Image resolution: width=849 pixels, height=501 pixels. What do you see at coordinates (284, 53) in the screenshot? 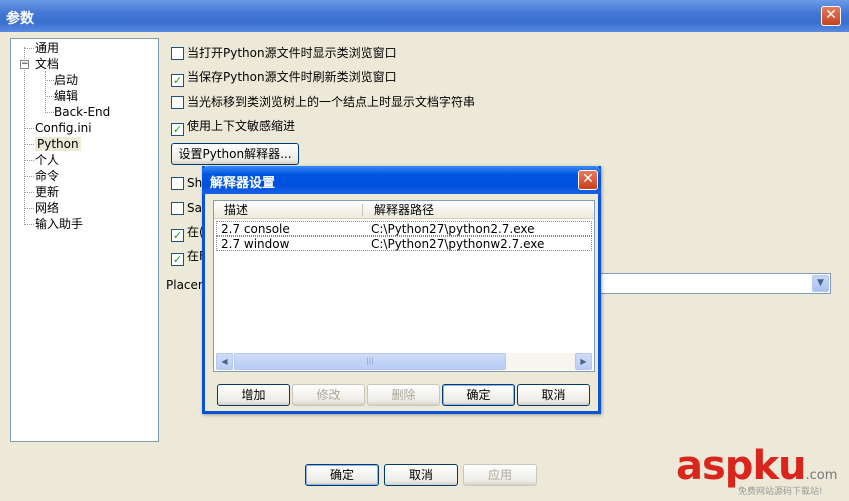
I see `option-show-class-browser-on-open: 当打开Python源文件时显示类浏览窗口` at bounding box center [284, 53].